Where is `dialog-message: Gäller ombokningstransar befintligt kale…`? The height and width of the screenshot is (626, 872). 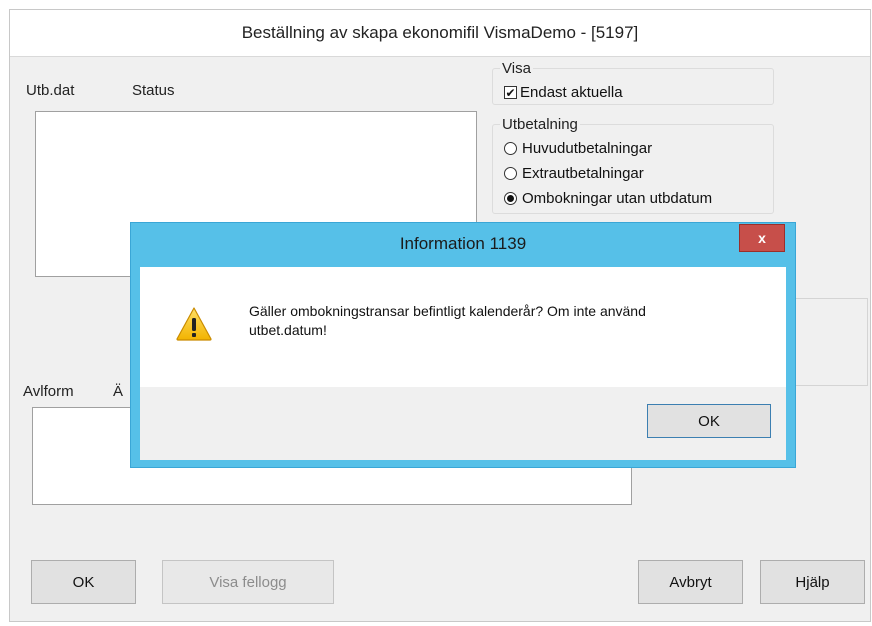
dialog-message: Gäller ombokningstransar befintligt kale… is located at coordinates (499, 321).